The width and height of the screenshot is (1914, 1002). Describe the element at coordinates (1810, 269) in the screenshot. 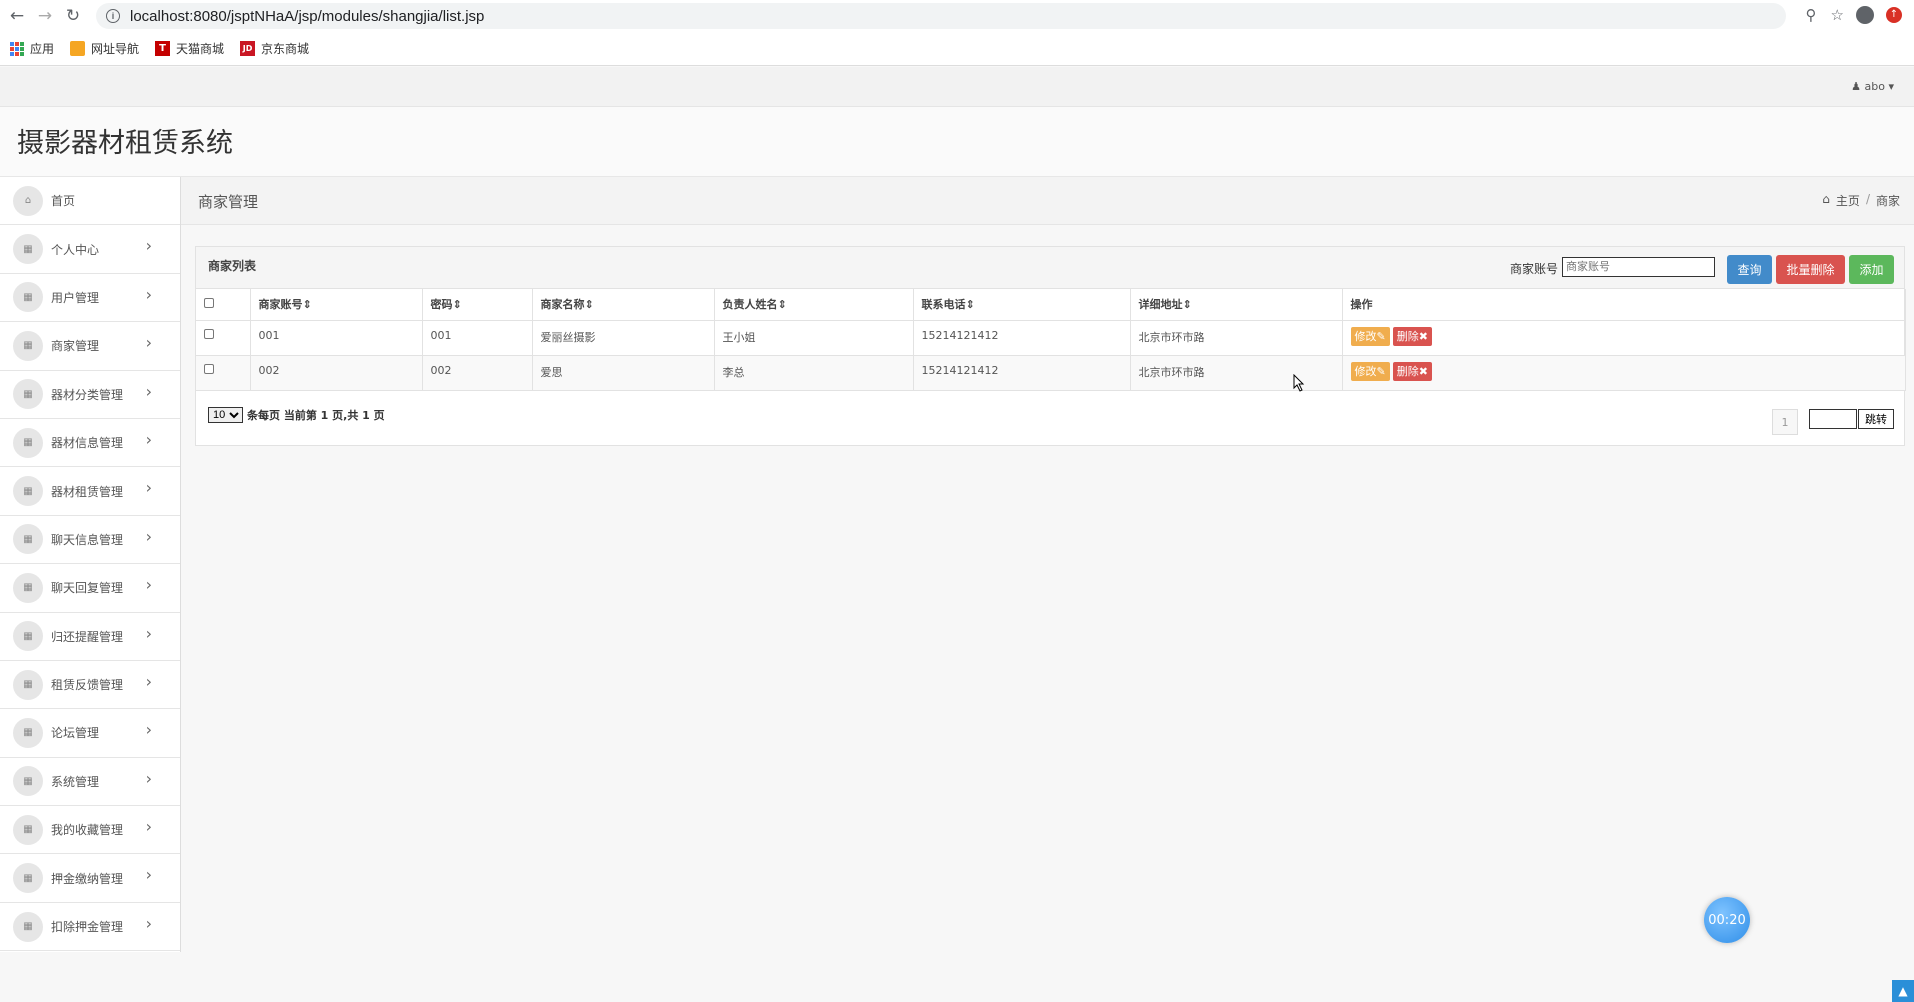

I see `batch-delete-button: 批量删除` at that location.